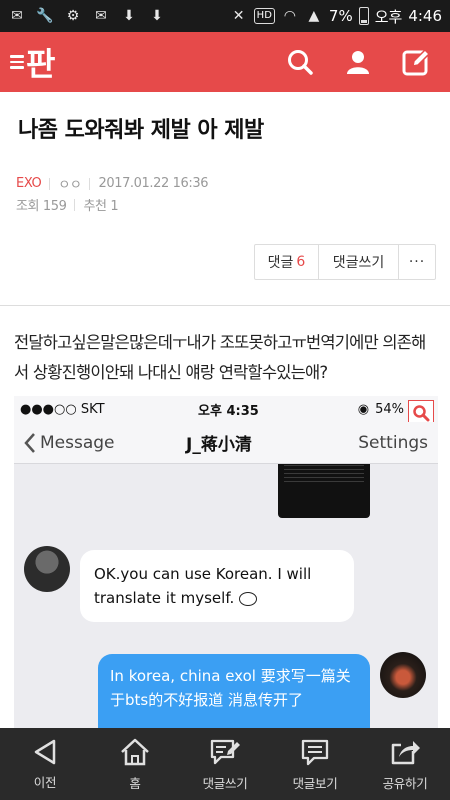 The height and width of the screenshot is (800, 450). Describe the element at coordinates (45, 751) in the screenshot. I see `back-triangle-icon` at that location.